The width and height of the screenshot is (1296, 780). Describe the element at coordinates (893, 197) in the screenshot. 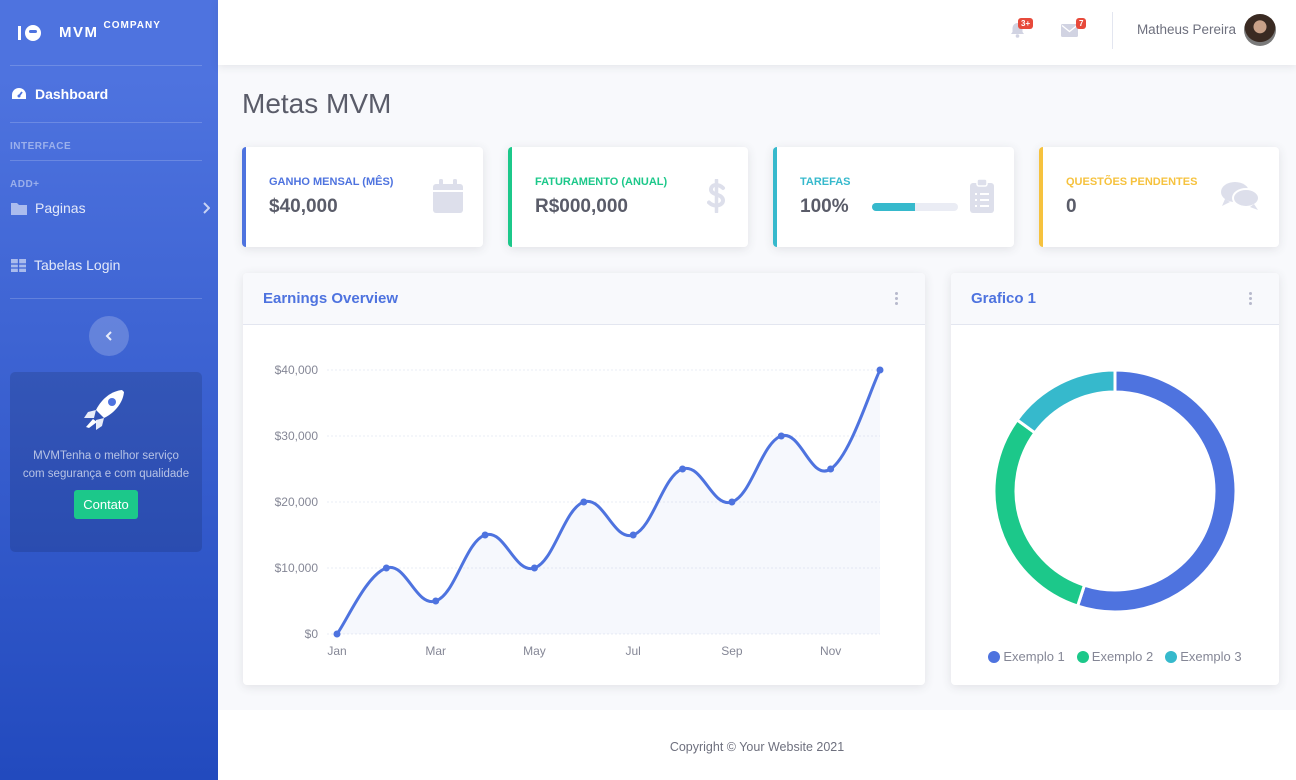

I see `stat-card-tarefas: Tarefas 100%` at that location.